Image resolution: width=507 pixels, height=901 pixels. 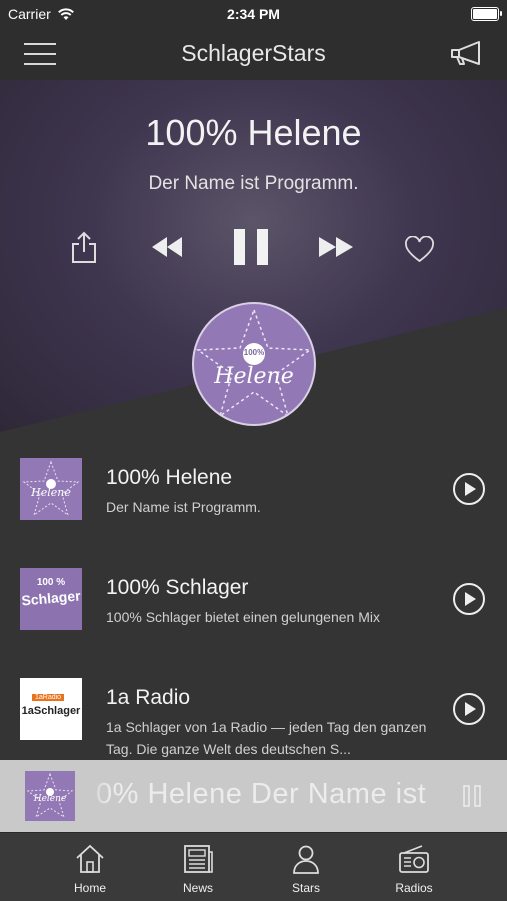 What do you see at coordinates (51, 582) in the screenshot?
I see `thumb-logo-top: 100 %` at bounding box center [51, 582].